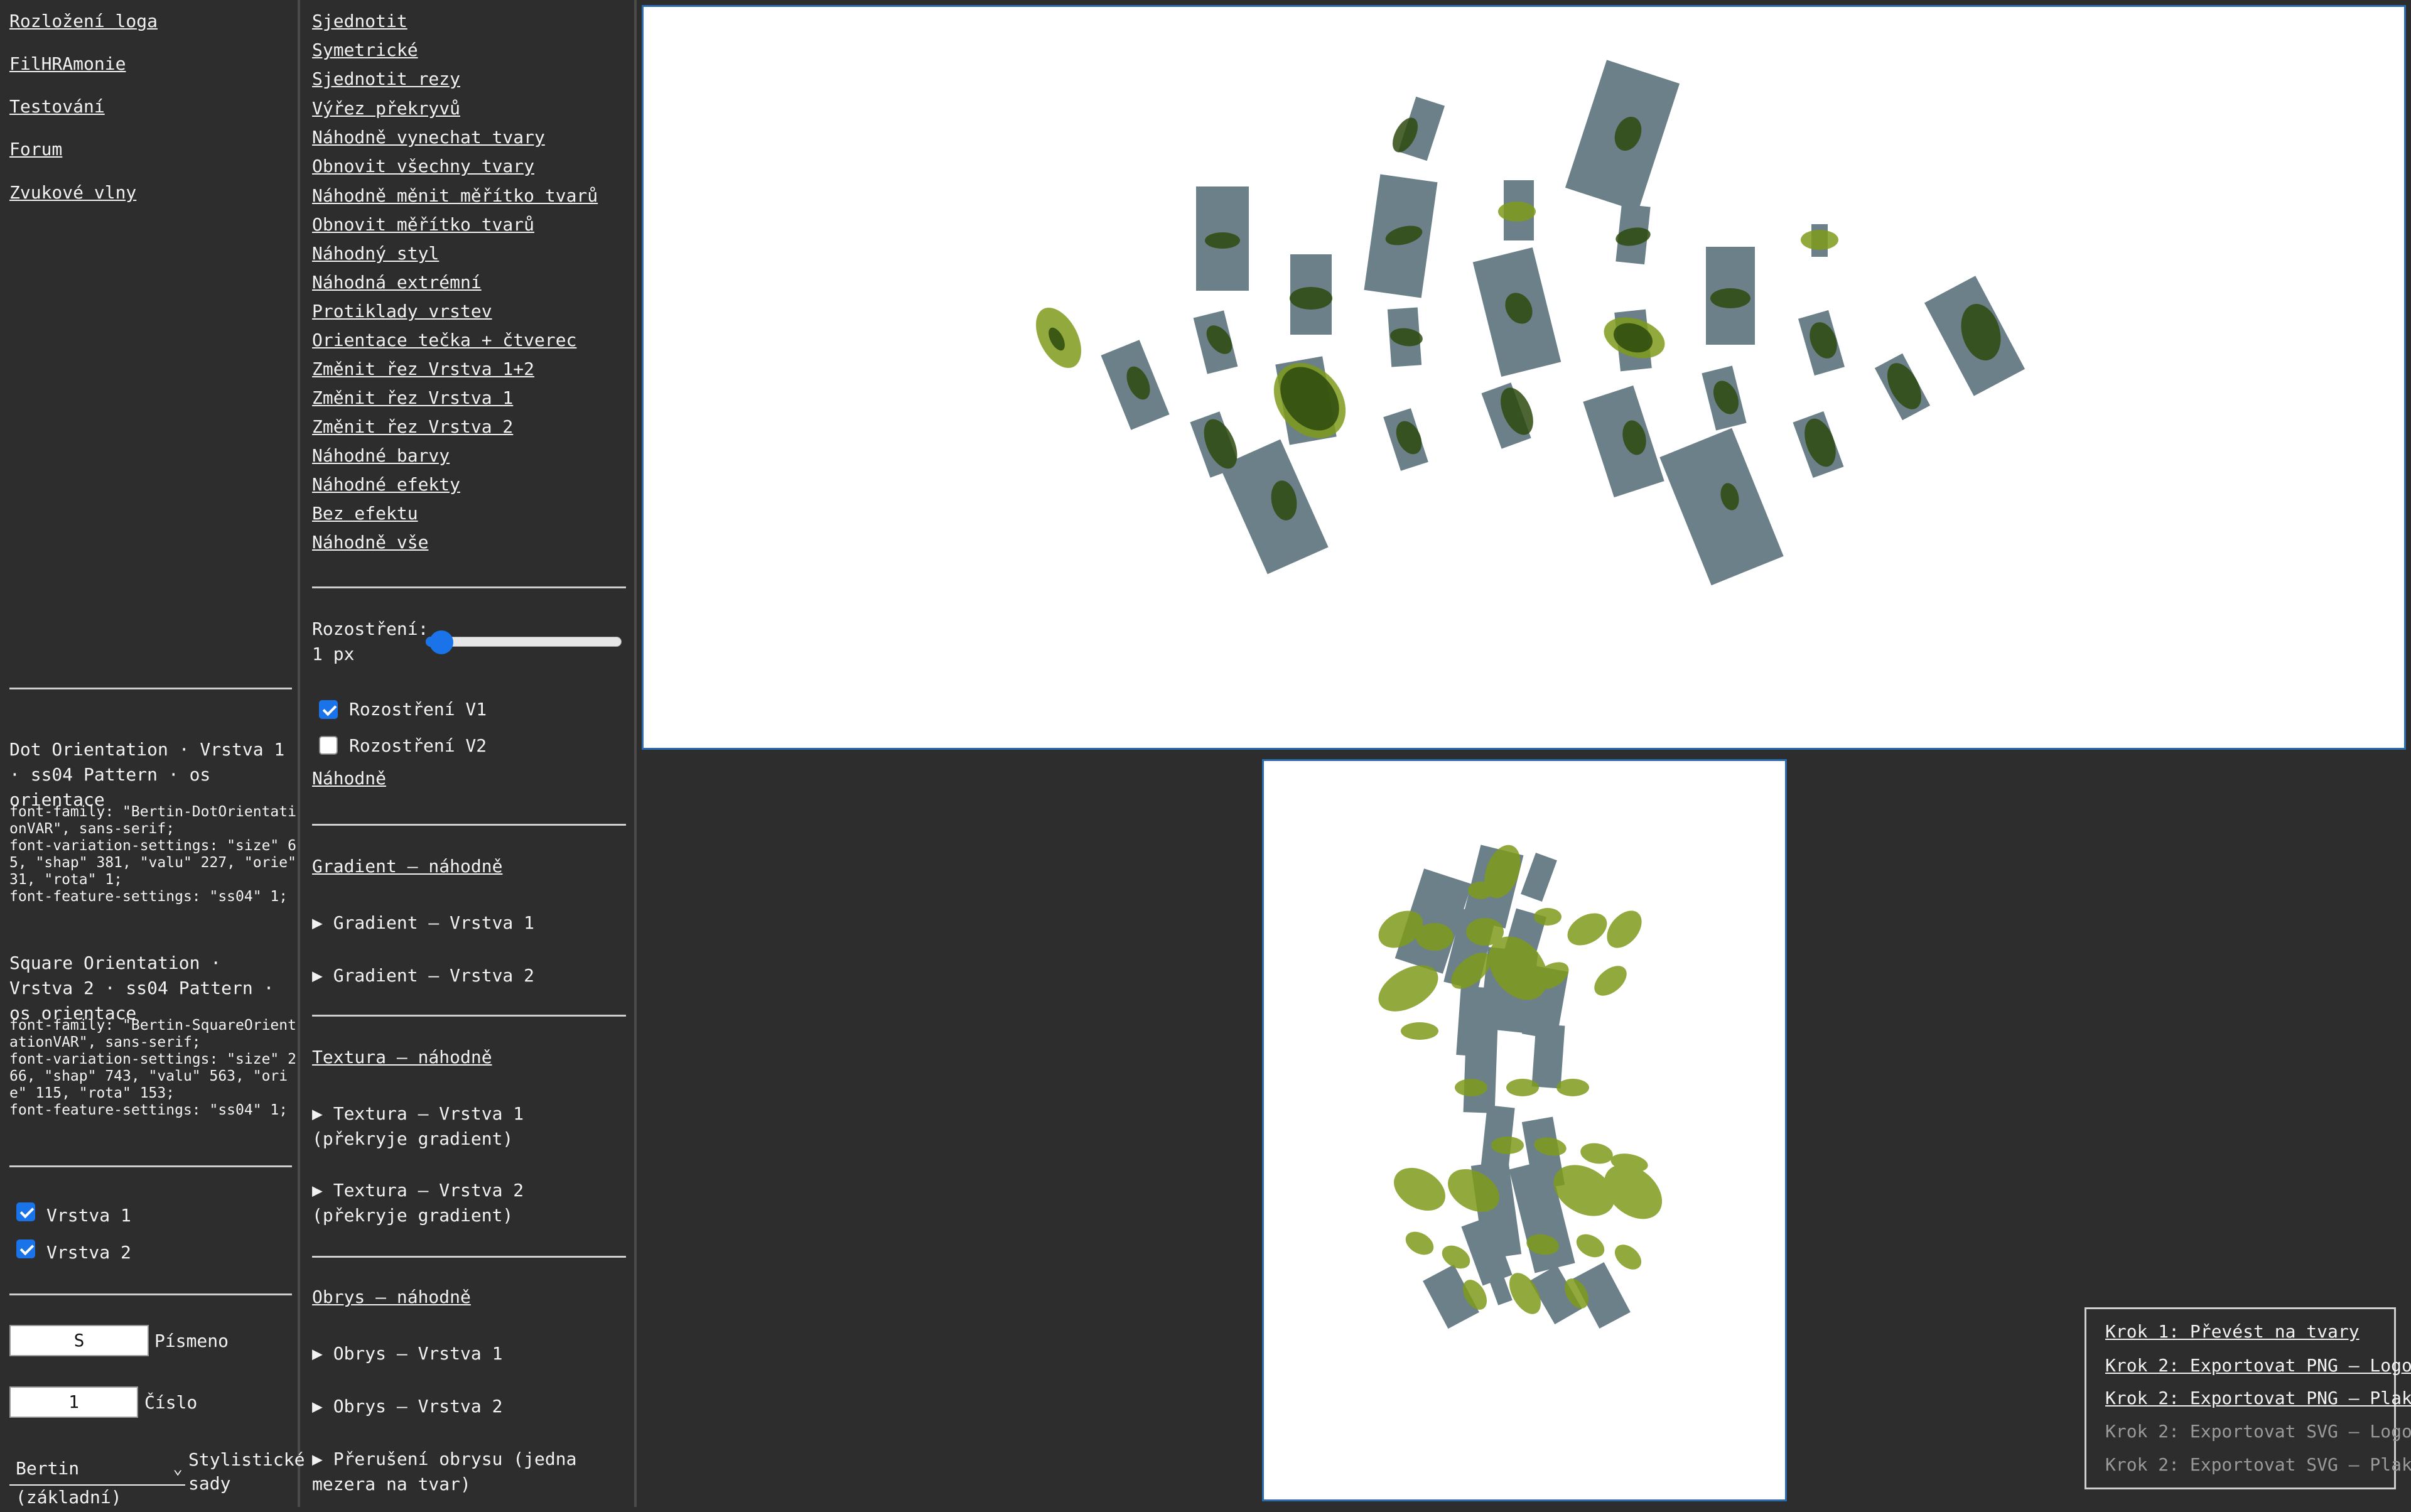  What do you see at coordinates (1563, 323) in the screenshot?
I see `square-layer` at bounding box center [1563, 323].